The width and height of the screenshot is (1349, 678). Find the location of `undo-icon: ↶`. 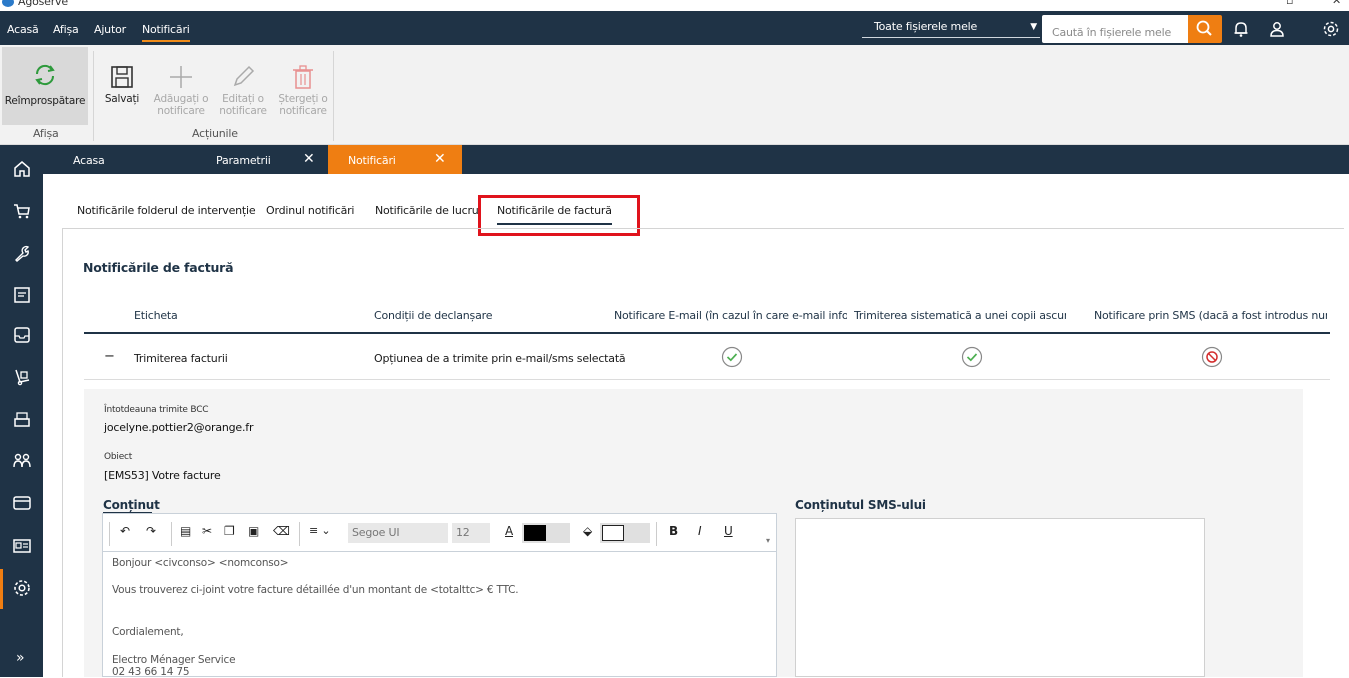

undo-icon: ↶ is located at coordinates (125, 531).